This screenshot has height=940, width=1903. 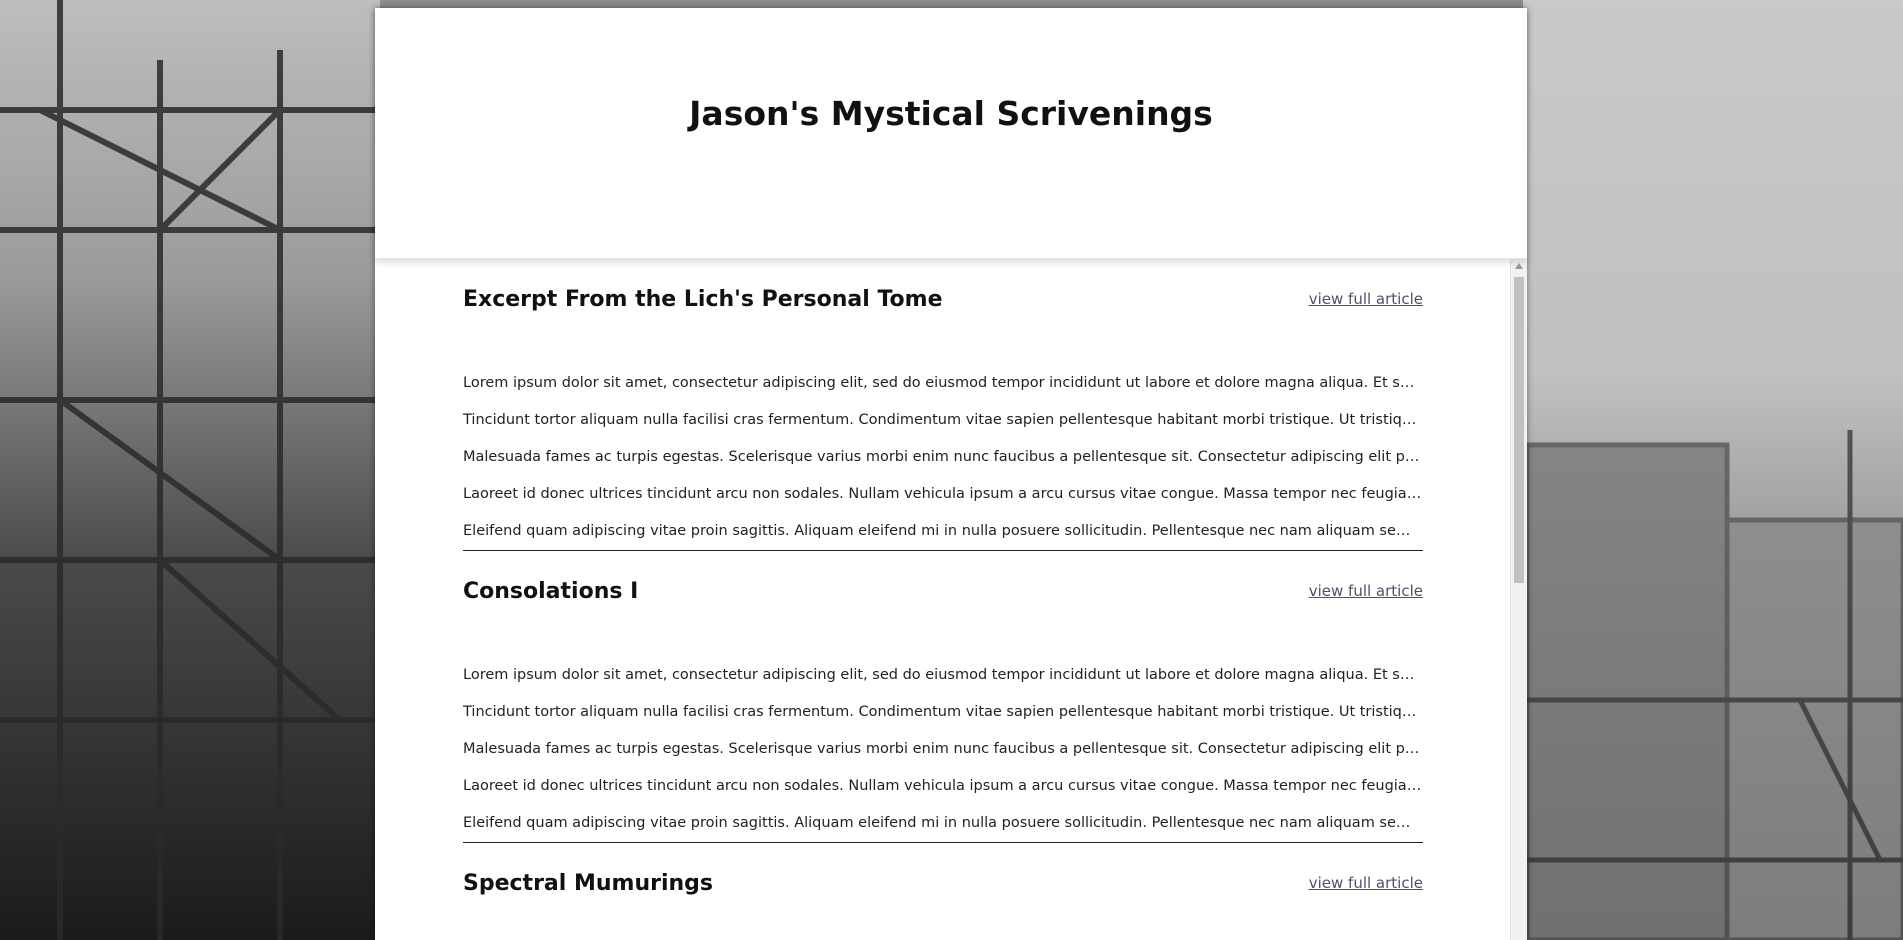 What do you see at coordinates (1519, 266) in the screenshot?
I see `scroll-up-arrow-icon` at bounding box center [1519, 266].